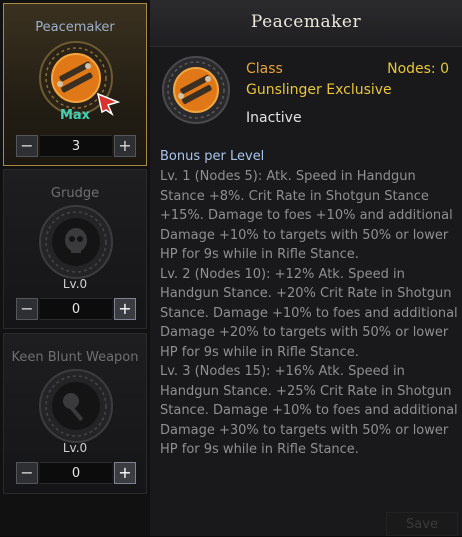 Image resolution: width=462 pixels, height=537 pixels. Describe the element at coordinates (75, 193) in the screenshot. I see `skill-card-title: Grudge` at that location.